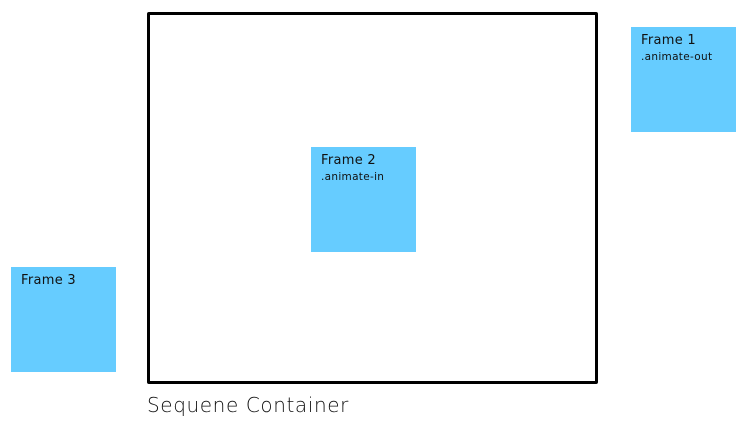 The height and width of the screenshot is (426, 745). I want to click on frame-1-title: Frame 1, so click(669, 40).